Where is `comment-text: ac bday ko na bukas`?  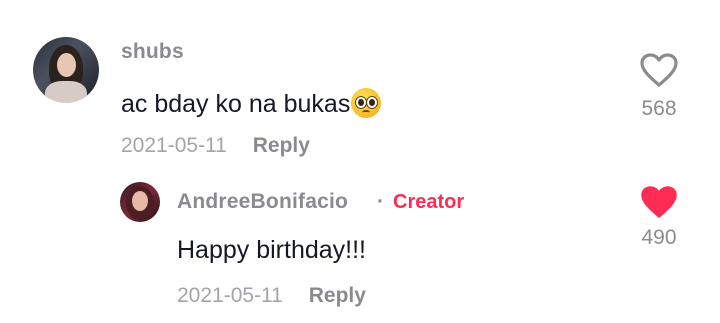 comment-text: ac bday ko na bukas is located at coordinates (251, 103).